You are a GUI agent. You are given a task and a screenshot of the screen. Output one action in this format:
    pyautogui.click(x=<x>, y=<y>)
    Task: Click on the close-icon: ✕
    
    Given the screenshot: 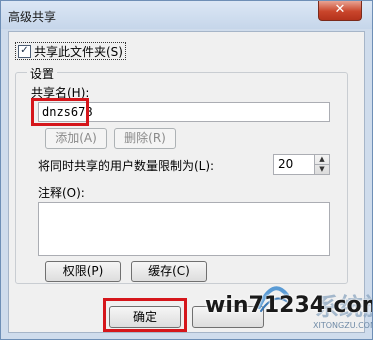 What is the action you would take?
    pyautogui.click(x=340, y=9)
    